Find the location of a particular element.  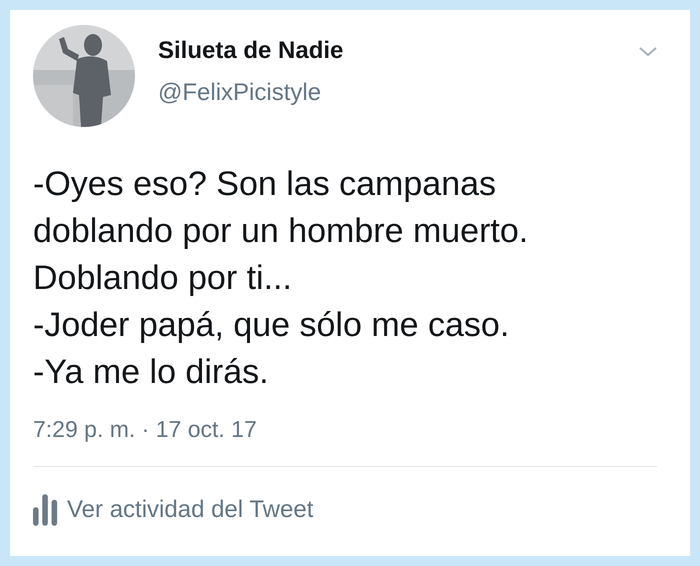

tweet-activity-link: Ver actividad del Tweet is located at coordinates (173, 510).